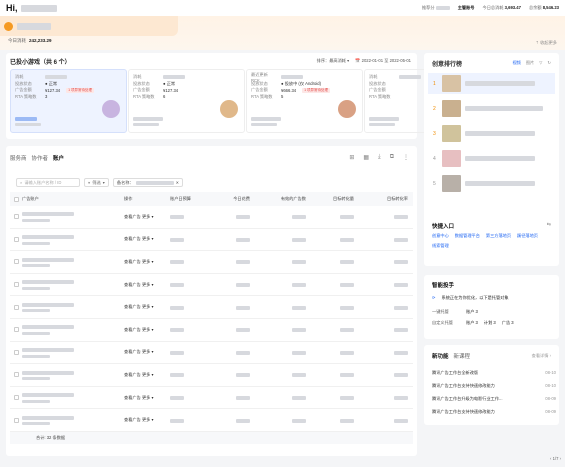  What do you see at coordinates (178, 182) in the screenshot?
I see `close-icon: ✕` at bounding box center [178, 182].